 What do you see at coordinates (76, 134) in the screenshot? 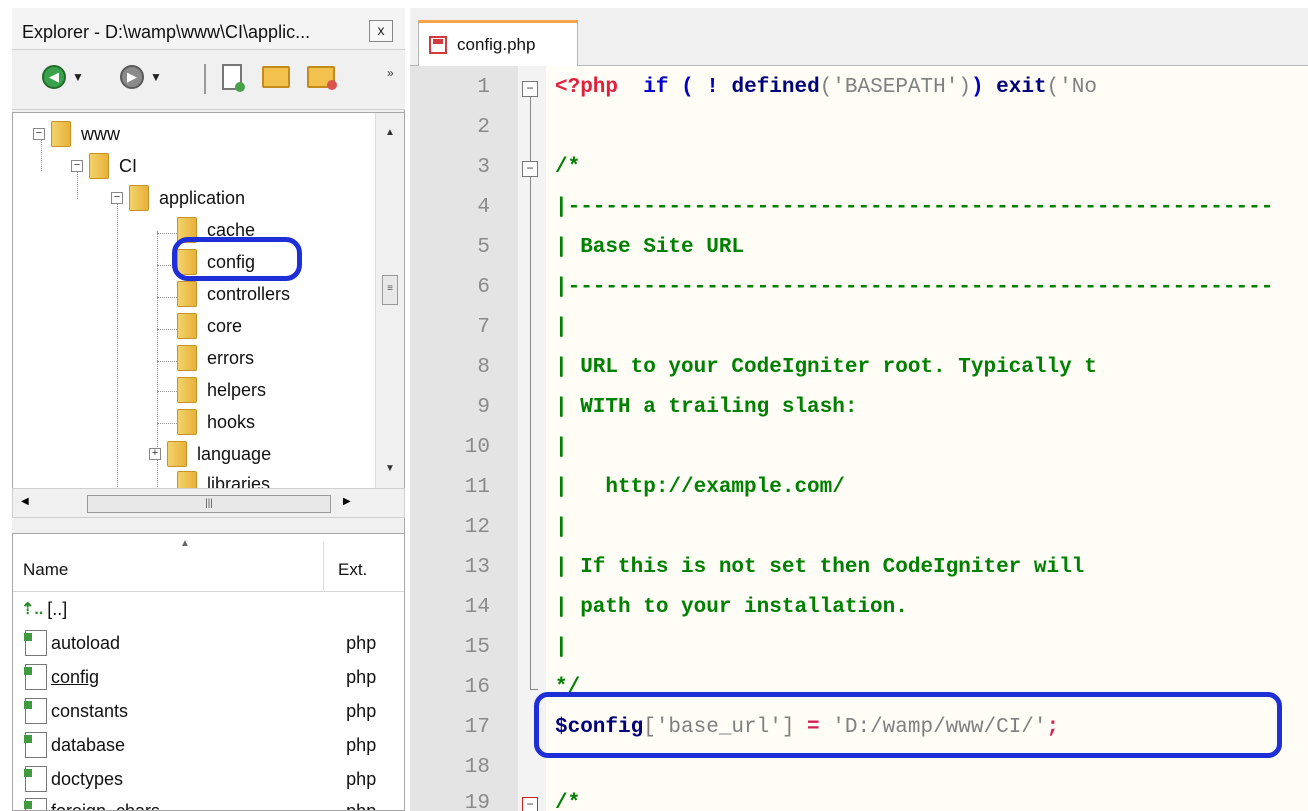
I see `tree-item-www: − www` at bounding box center [76, 134].